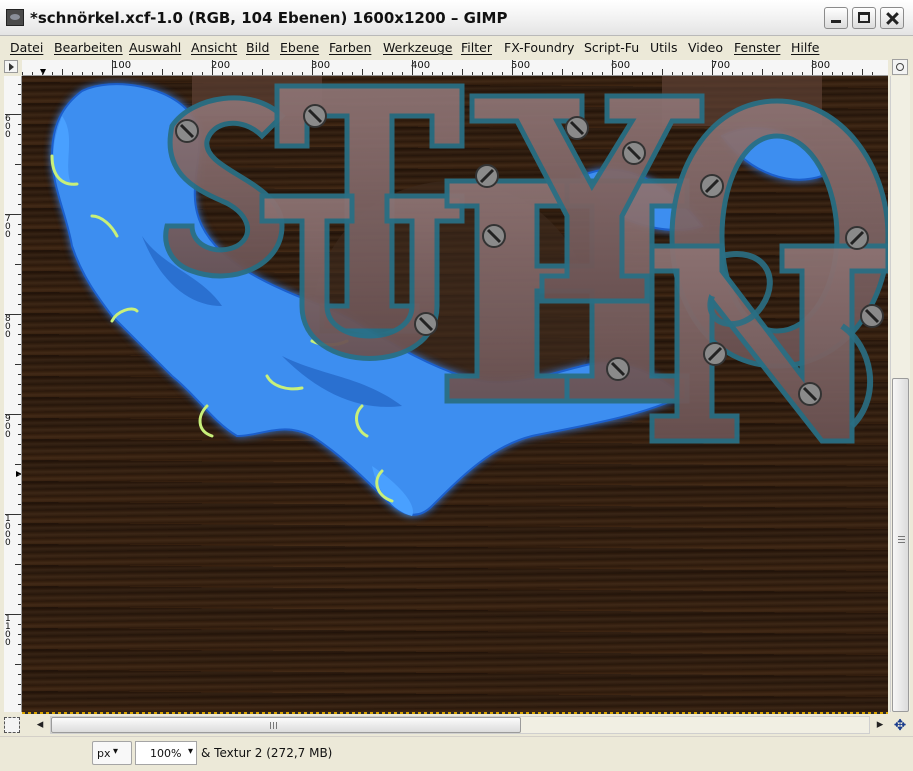 Image resolution: width=913 pixels, height=771 pixels. I want to click on unit-select-value: px, so click(104, 753).